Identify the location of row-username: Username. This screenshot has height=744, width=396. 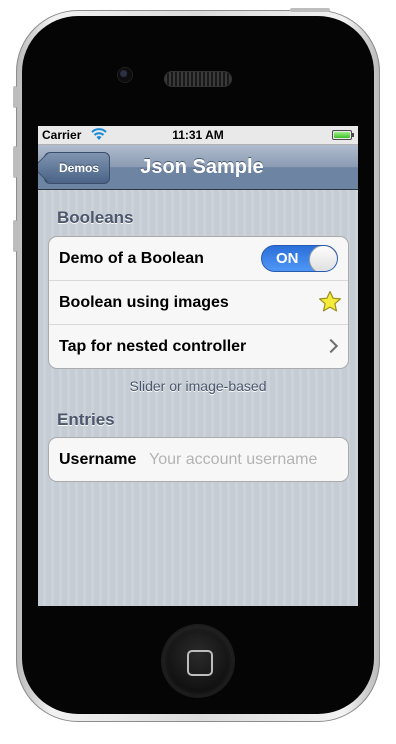
(198, 459).